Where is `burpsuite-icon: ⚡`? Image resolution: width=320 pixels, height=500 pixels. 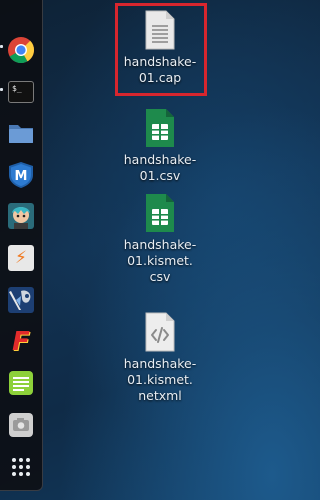
burpsuite-icon: ⚡ is located at coordinates (21, 258).